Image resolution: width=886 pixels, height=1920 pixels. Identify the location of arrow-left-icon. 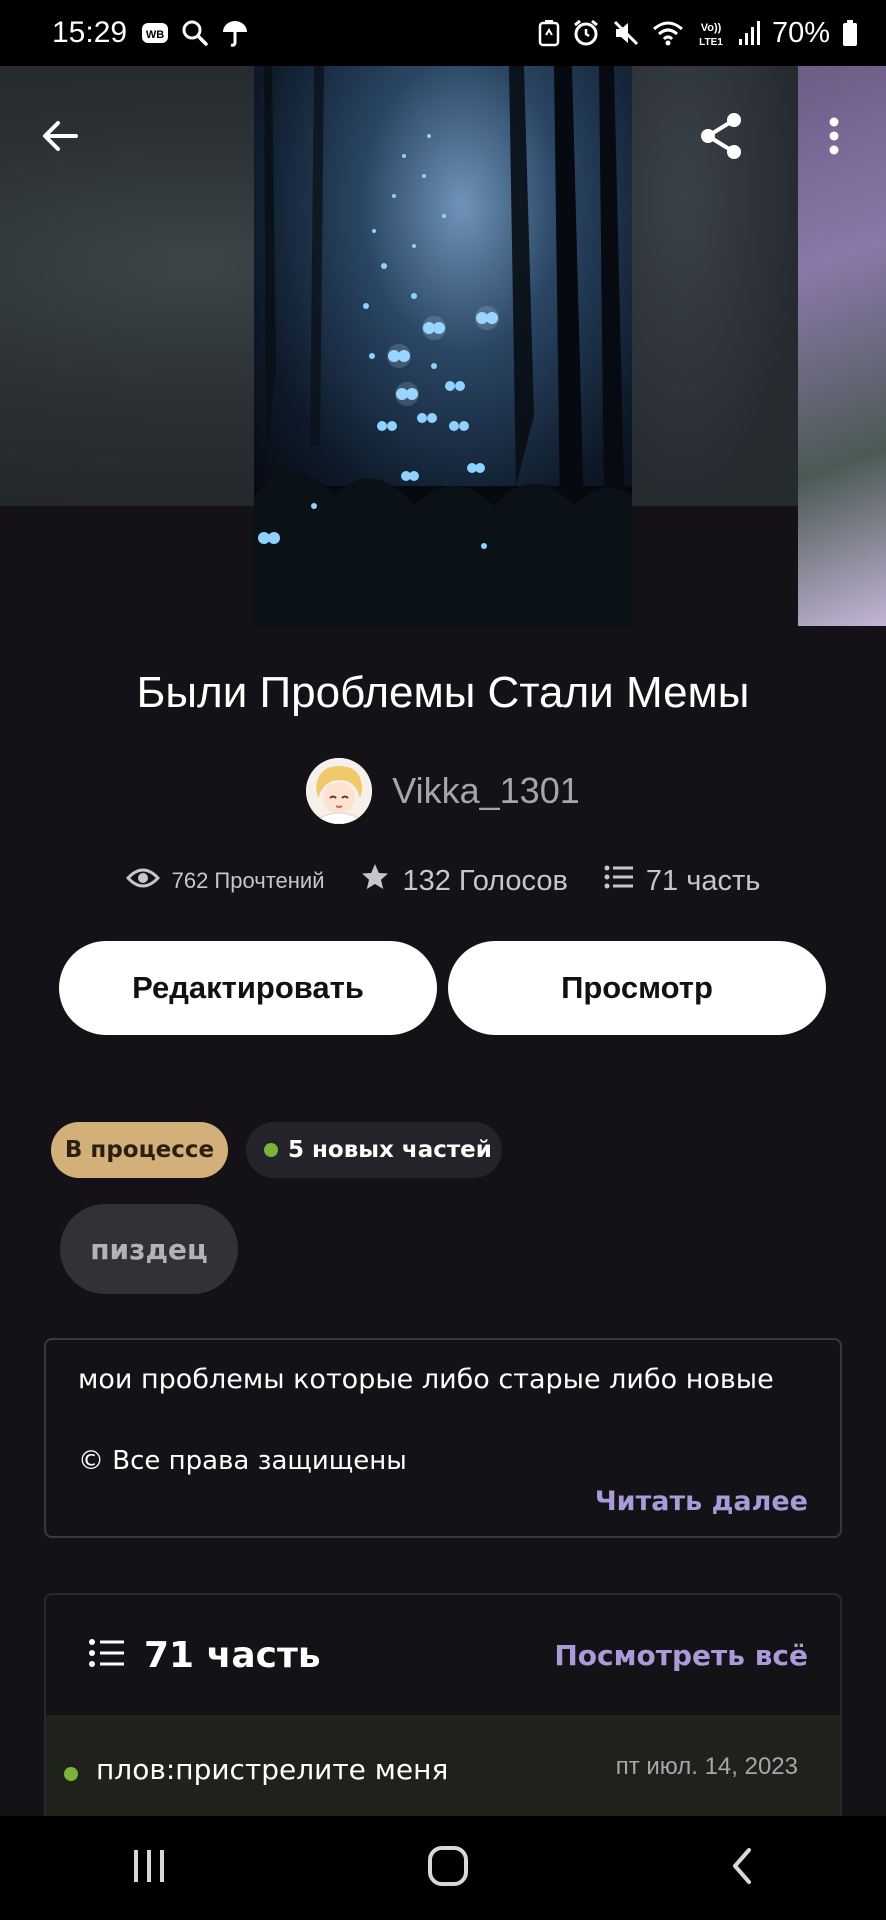
(60, 138).